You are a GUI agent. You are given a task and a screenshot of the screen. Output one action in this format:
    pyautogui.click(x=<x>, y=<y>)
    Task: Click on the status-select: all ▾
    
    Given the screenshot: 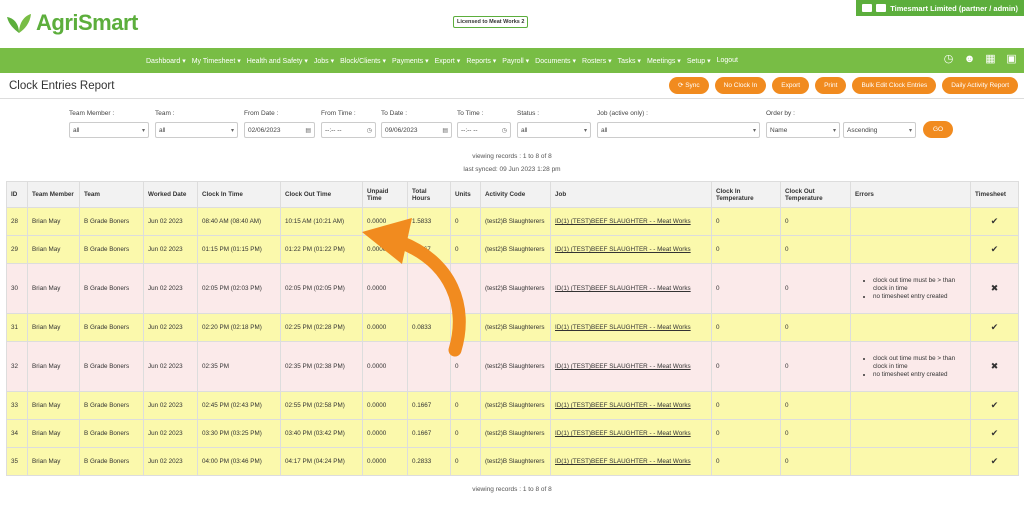 What is the action you would take?
    pyautogui.click(x=554, y=130)
    